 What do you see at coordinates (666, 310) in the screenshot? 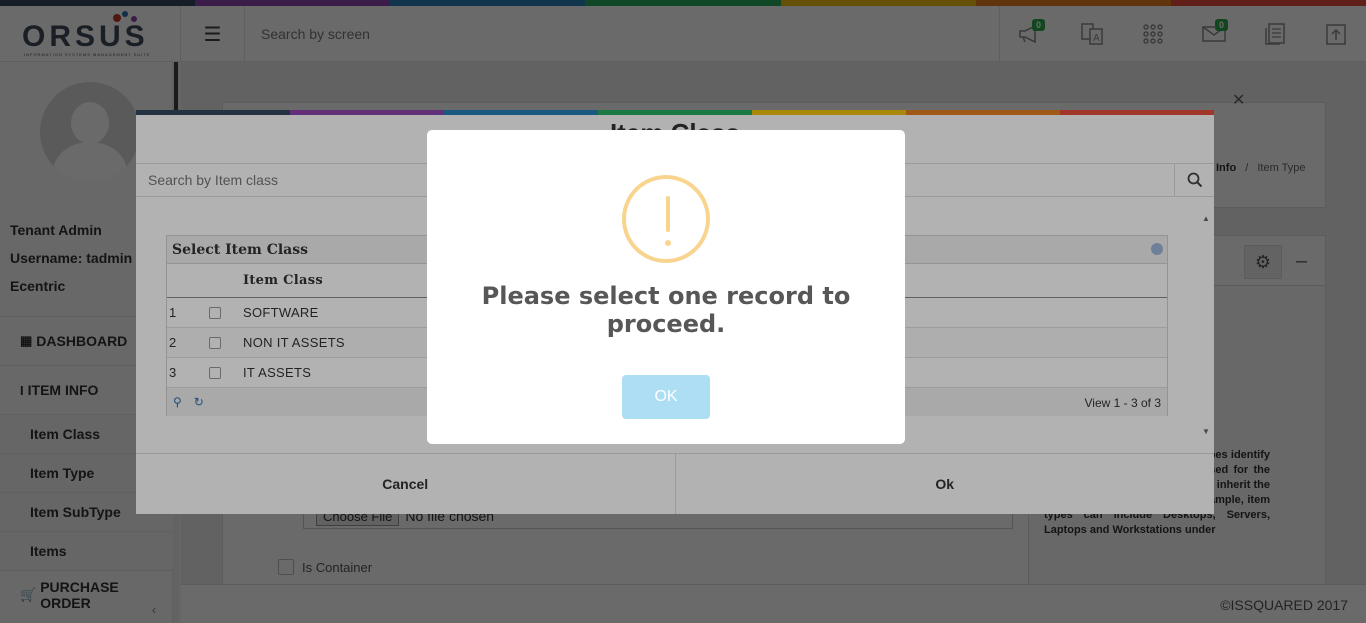
I see `alert-message: Please select one record to proceed.` at bounding box center [666, 310].